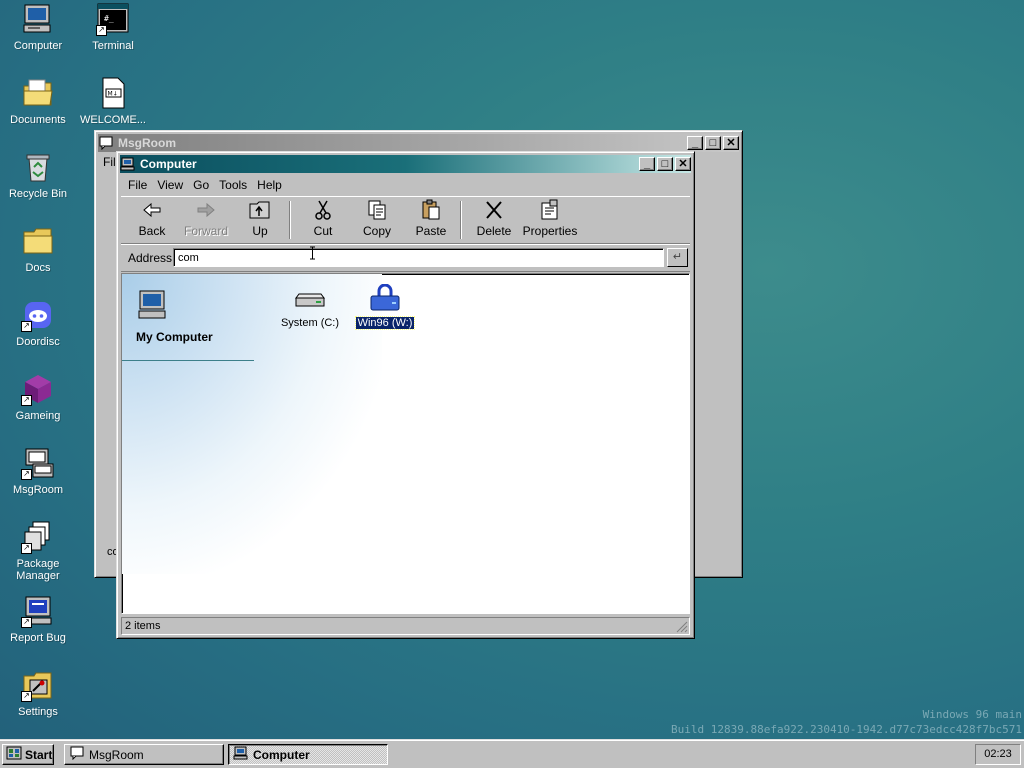  I want to click on start-logo-icon, so click(14, 754).